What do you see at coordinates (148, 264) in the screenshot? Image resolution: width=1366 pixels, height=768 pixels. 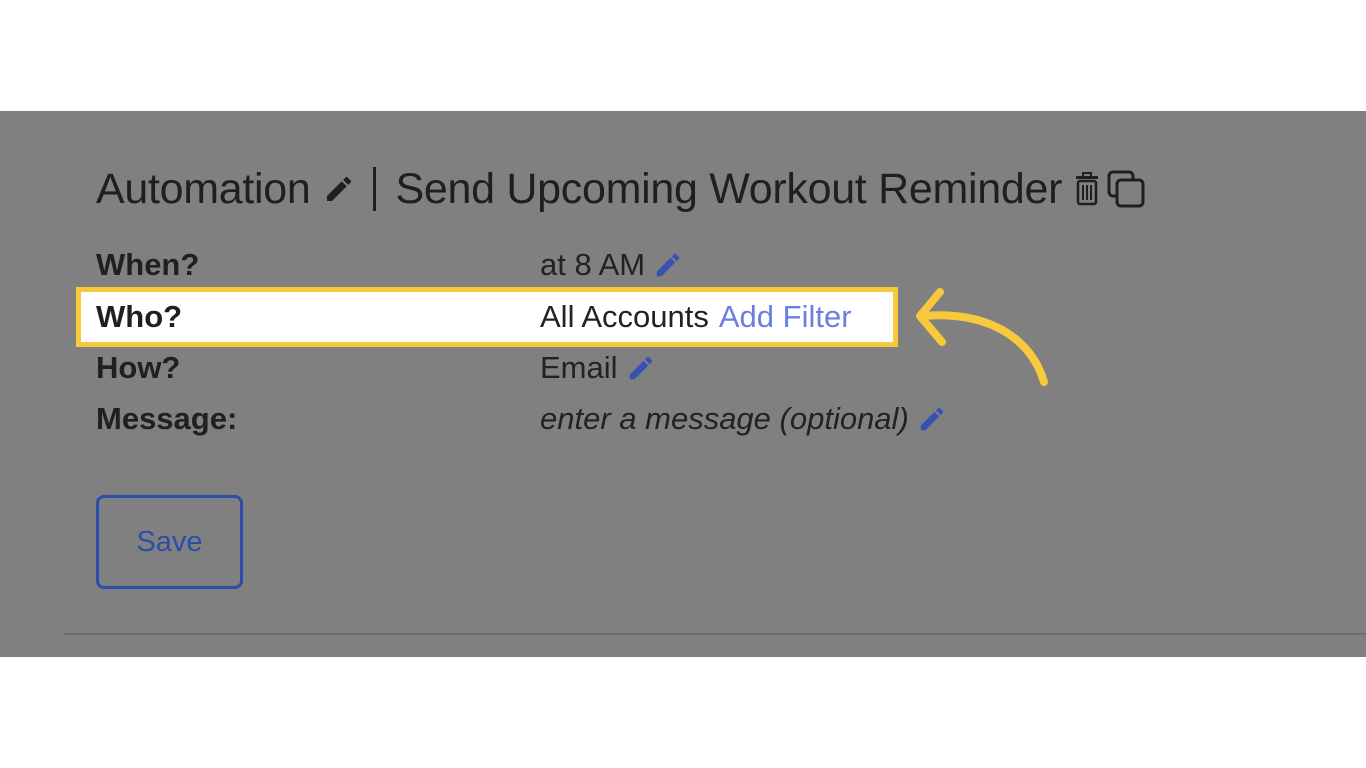 I see `when-label: When?` at bounding box center [148, 264].